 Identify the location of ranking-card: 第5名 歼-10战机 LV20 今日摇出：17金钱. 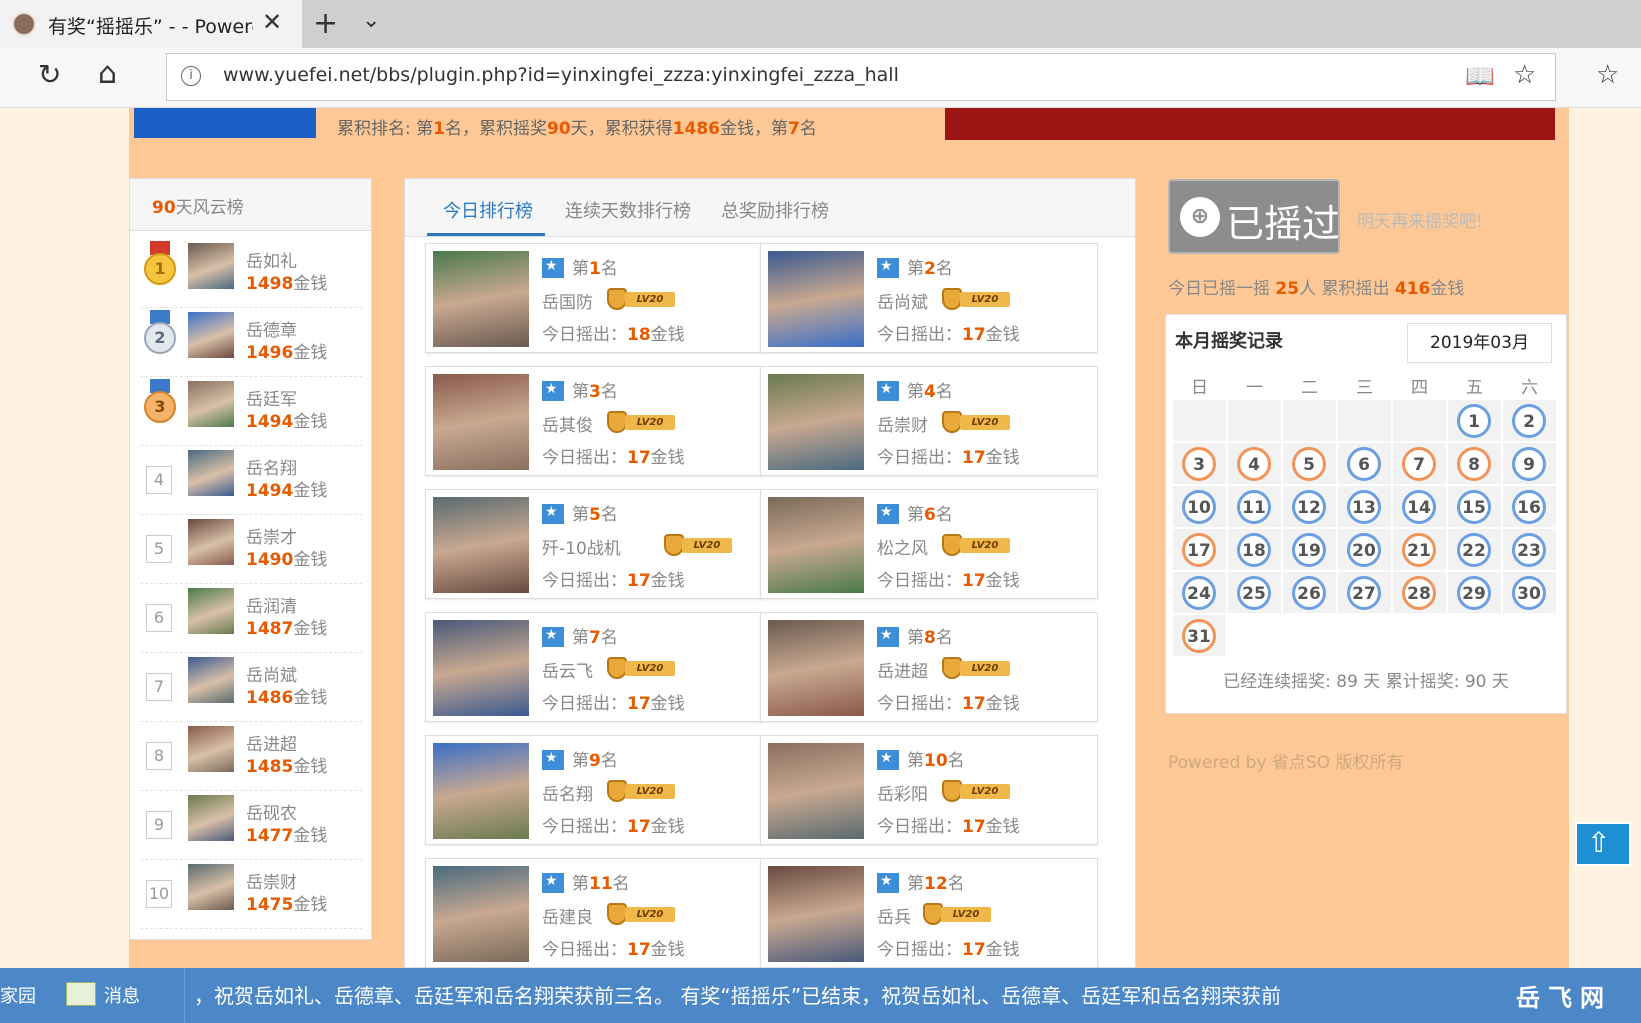
(594, 544).